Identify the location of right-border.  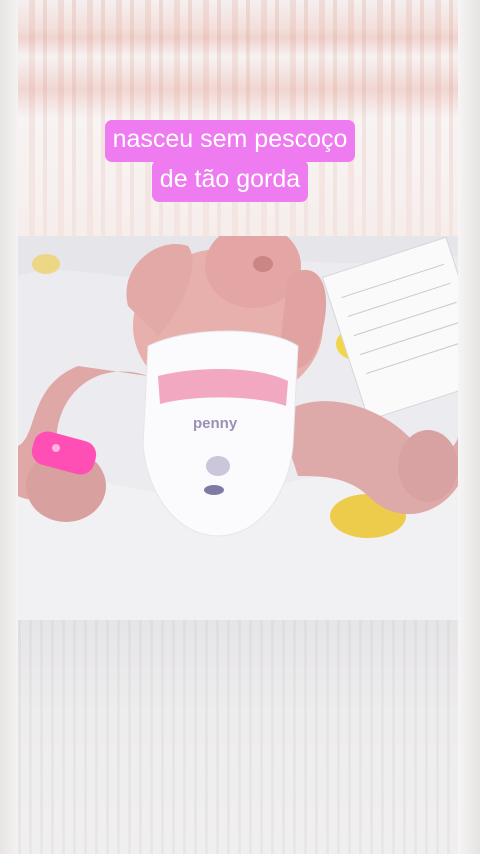
(469, 427).